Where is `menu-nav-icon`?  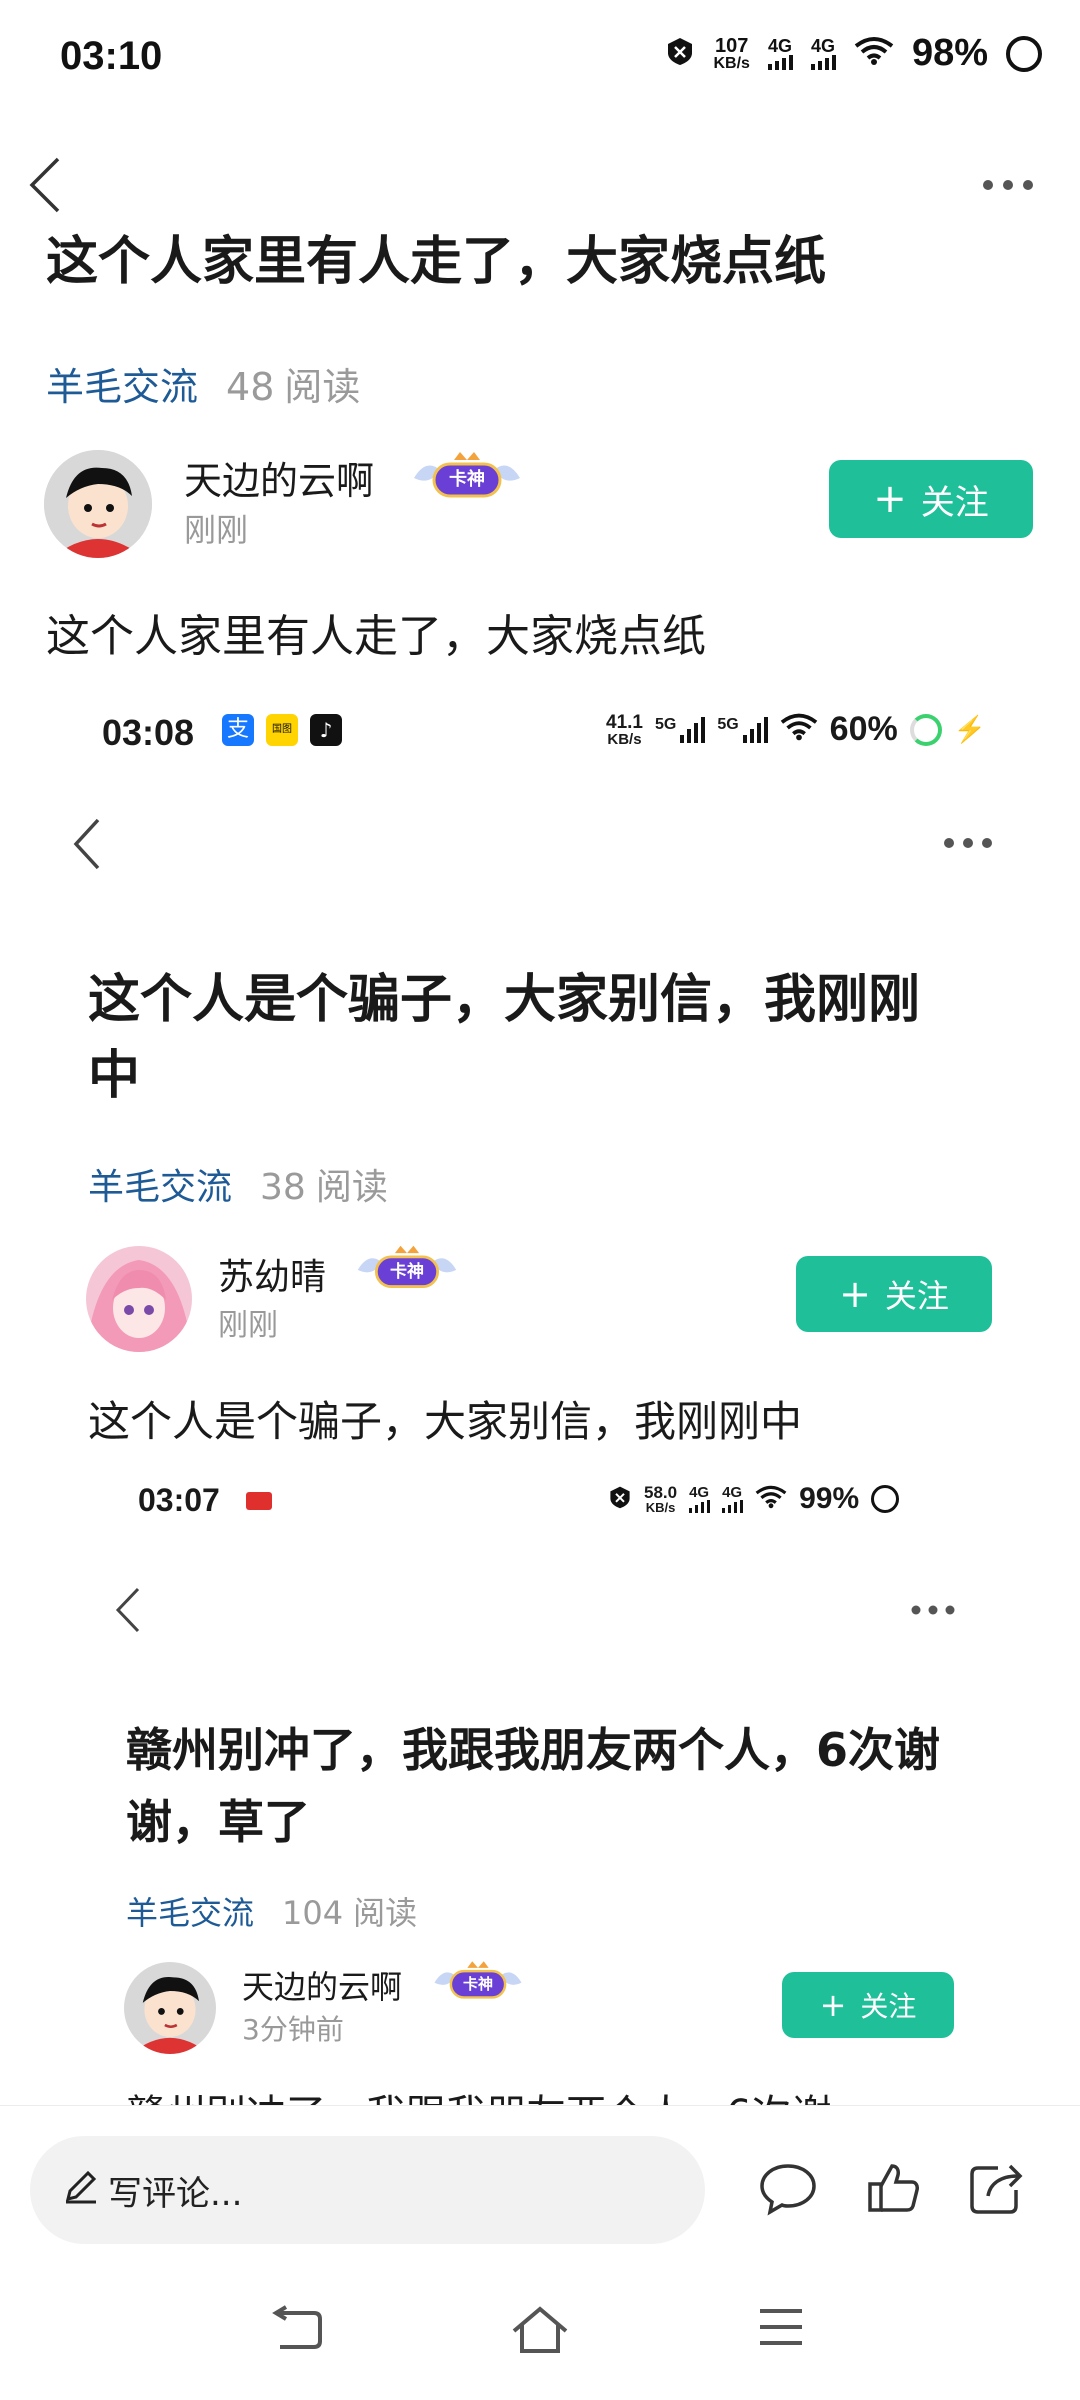
menu-nav-icon is located at coordinates (781, 2327).